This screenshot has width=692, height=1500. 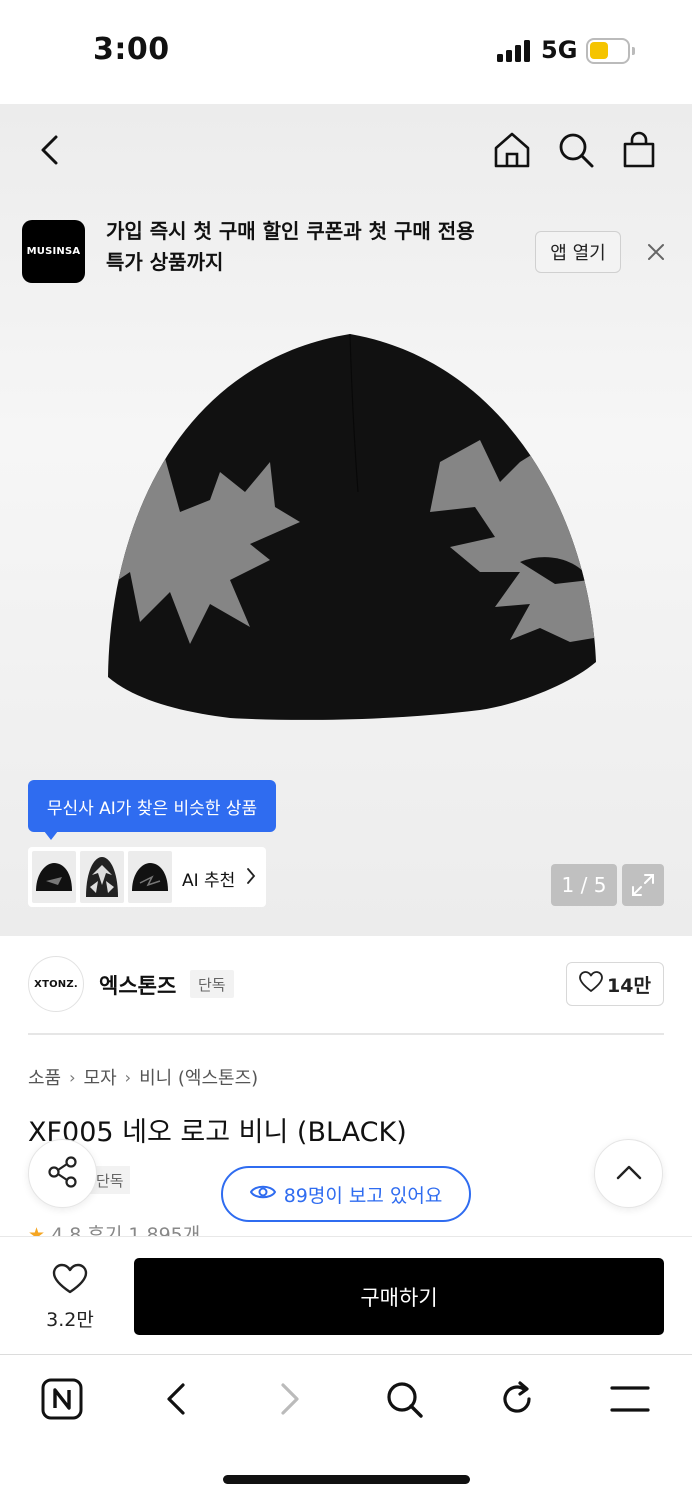 What do you see at coordinates (629, 985) in the screenshot?
I see `brand-like-count: 14만` at bounding box center [629, 985].